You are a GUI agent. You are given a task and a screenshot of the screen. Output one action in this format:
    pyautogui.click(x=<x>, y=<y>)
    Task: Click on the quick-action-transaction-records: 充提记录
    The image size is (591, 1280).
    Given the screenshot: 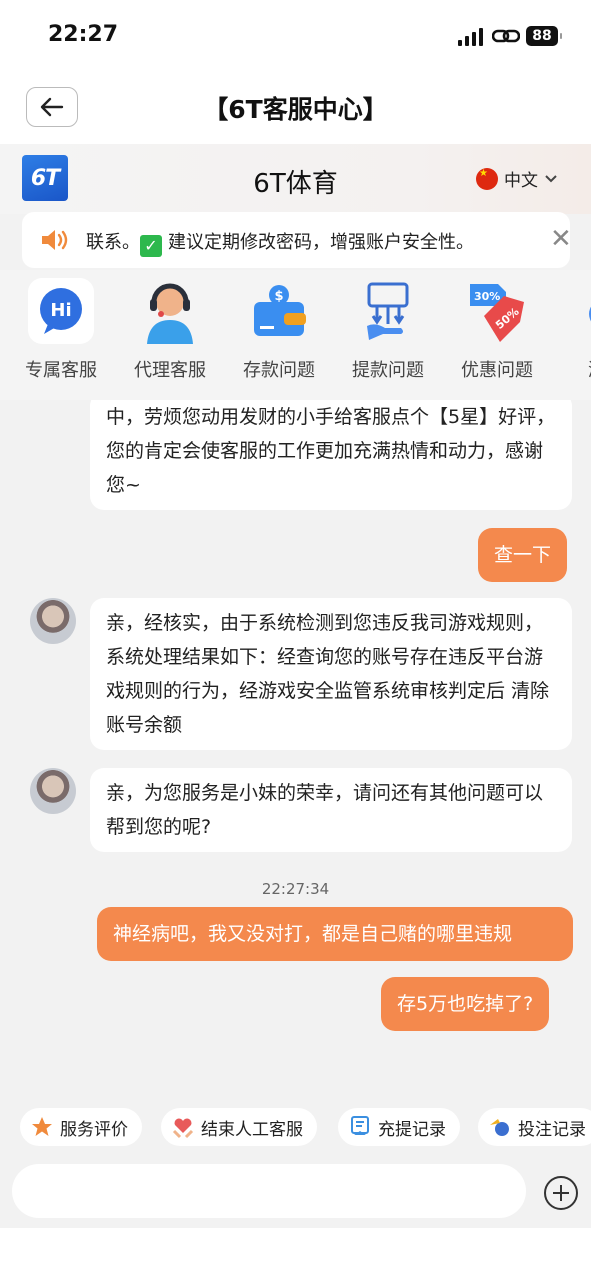 What is the action you would take?
    pyautogui.click(x=399, y=1127)
    